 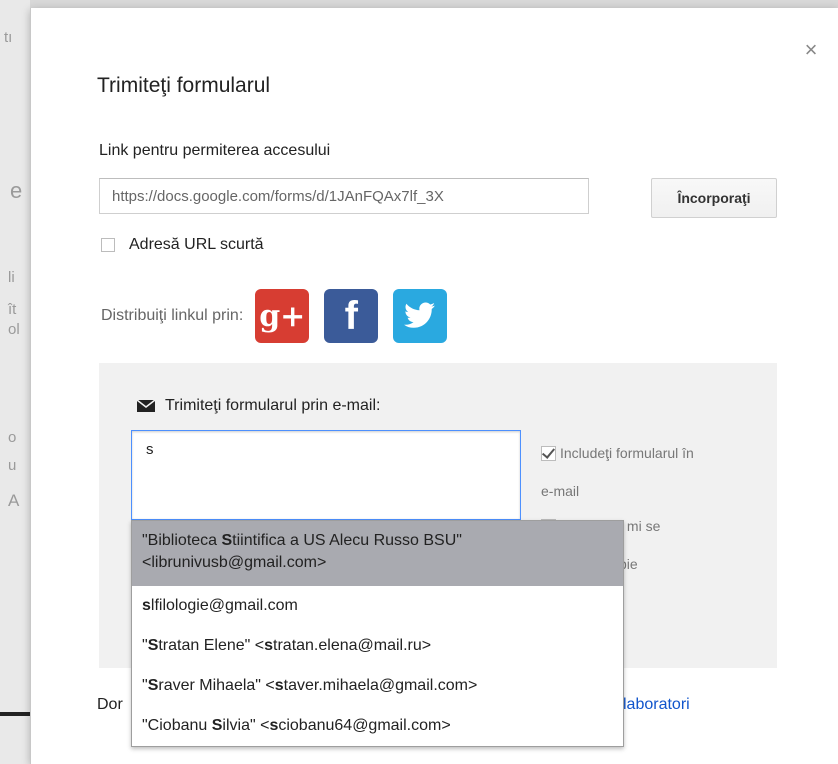 I want to click on background-text: ît, so click(x=12, y=309).